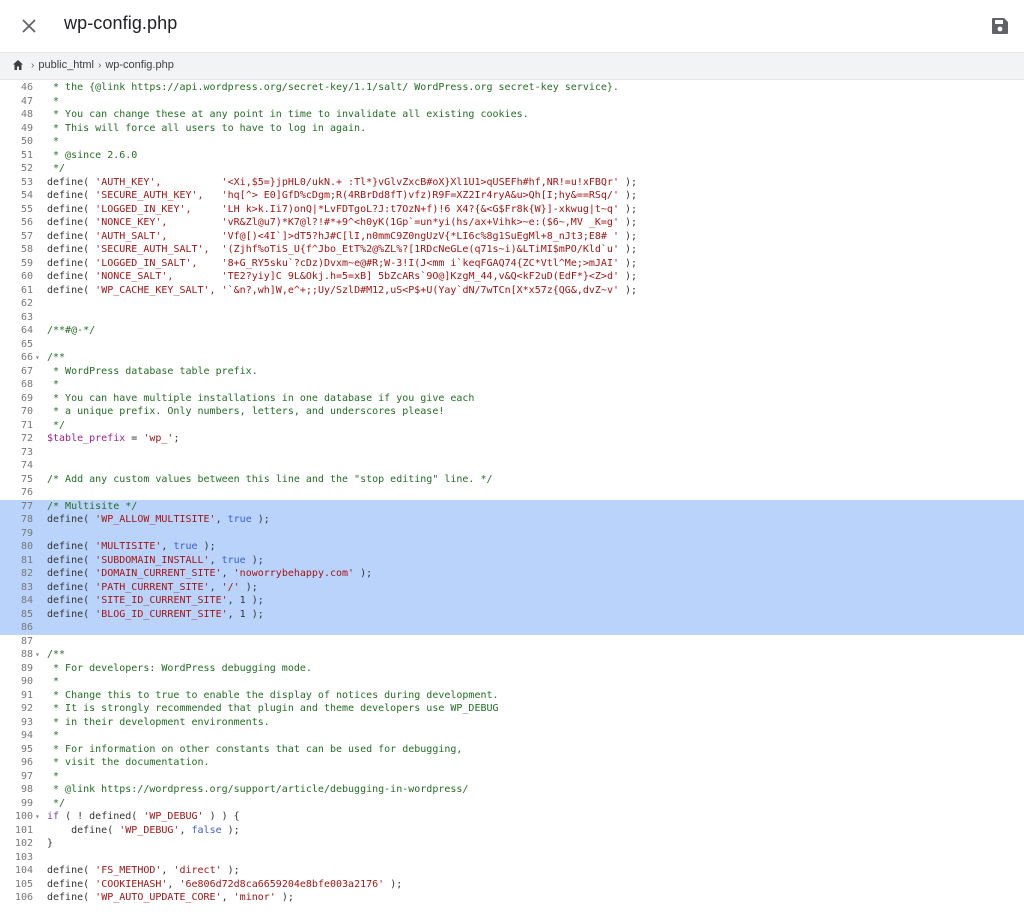 The image size is (1024, 912). What do you see at coordinates (512, 426) in the screenshot?
I see `code-line: 71 */` at bounding box center [512, 426].